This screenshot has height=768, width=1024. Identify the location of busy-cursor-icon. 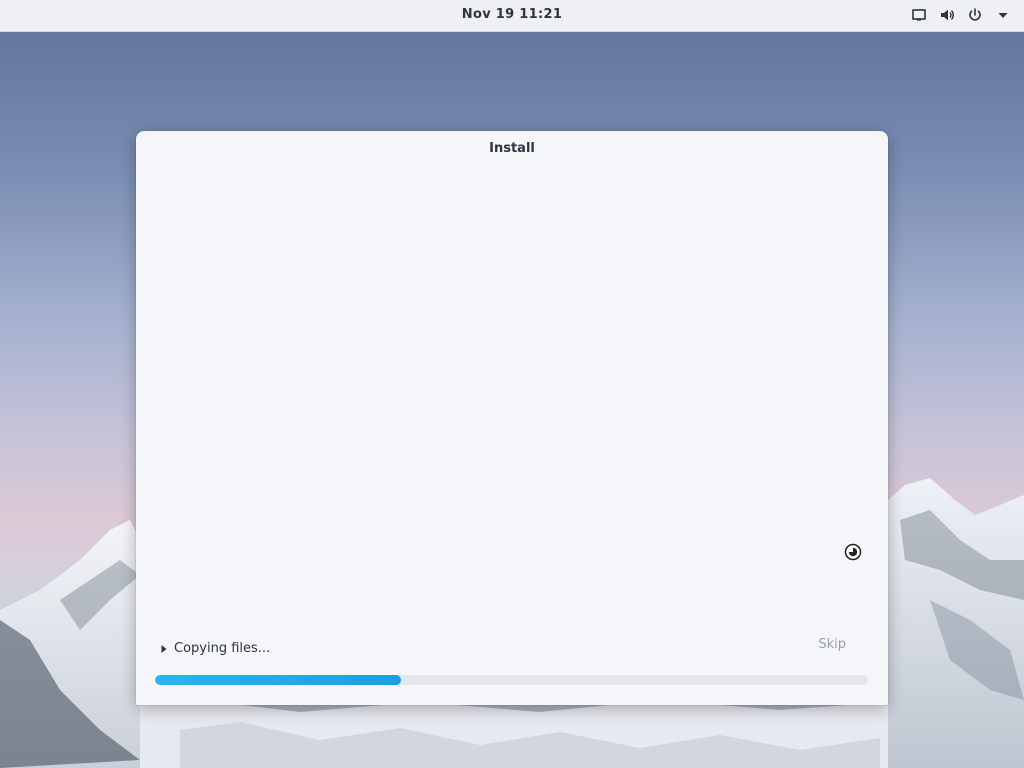
(853, 552).